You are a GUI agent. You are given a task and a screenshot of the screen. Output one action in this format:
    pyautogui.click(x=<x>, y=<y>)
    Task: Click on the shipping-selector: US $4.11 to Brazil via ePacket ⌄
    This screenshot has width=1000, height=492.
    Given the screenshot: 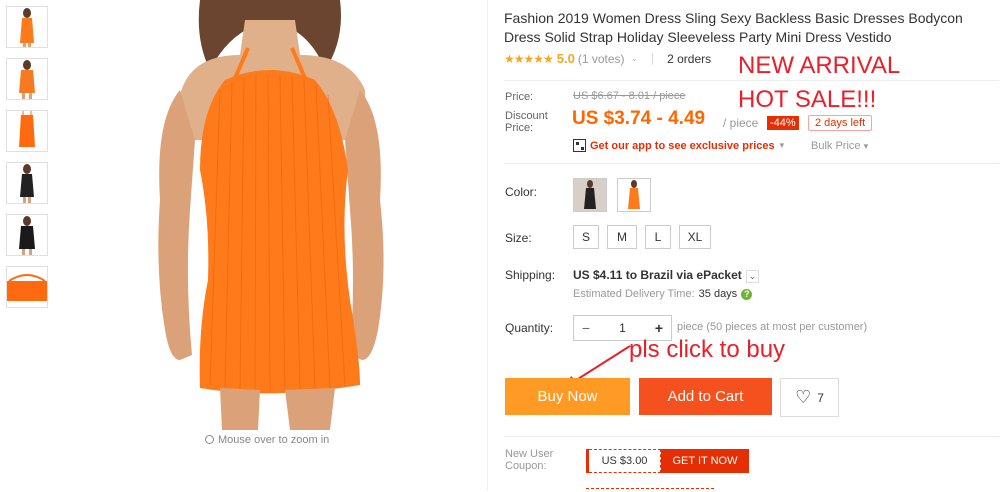 What is the action you would take?
    pyautogui.click(x=666, y=275)
    